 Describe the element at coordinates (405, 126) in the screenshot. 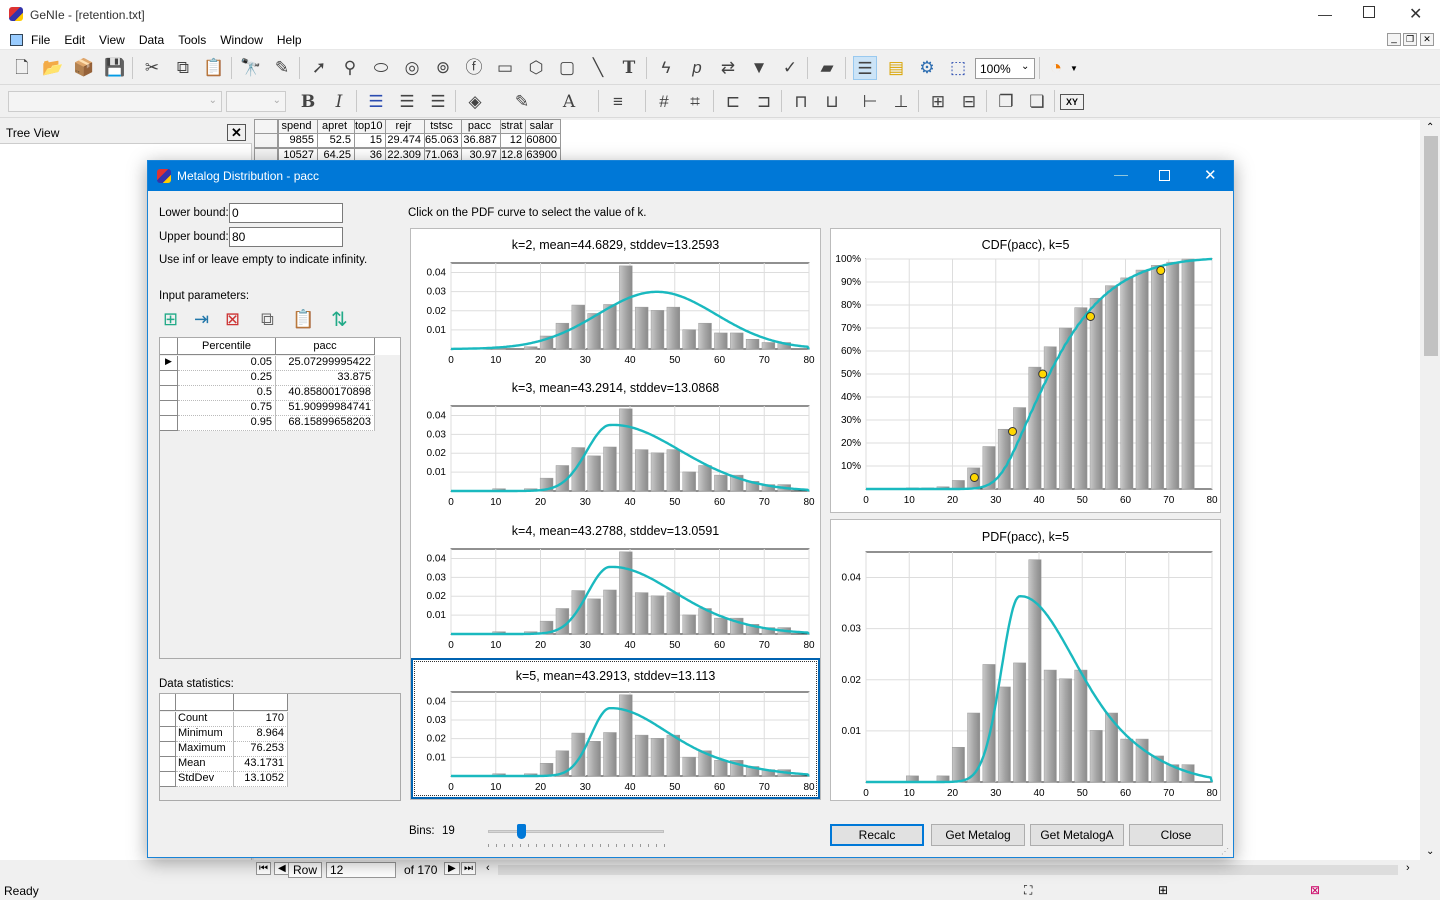

I see `grid-column-header: rejr` at that location.